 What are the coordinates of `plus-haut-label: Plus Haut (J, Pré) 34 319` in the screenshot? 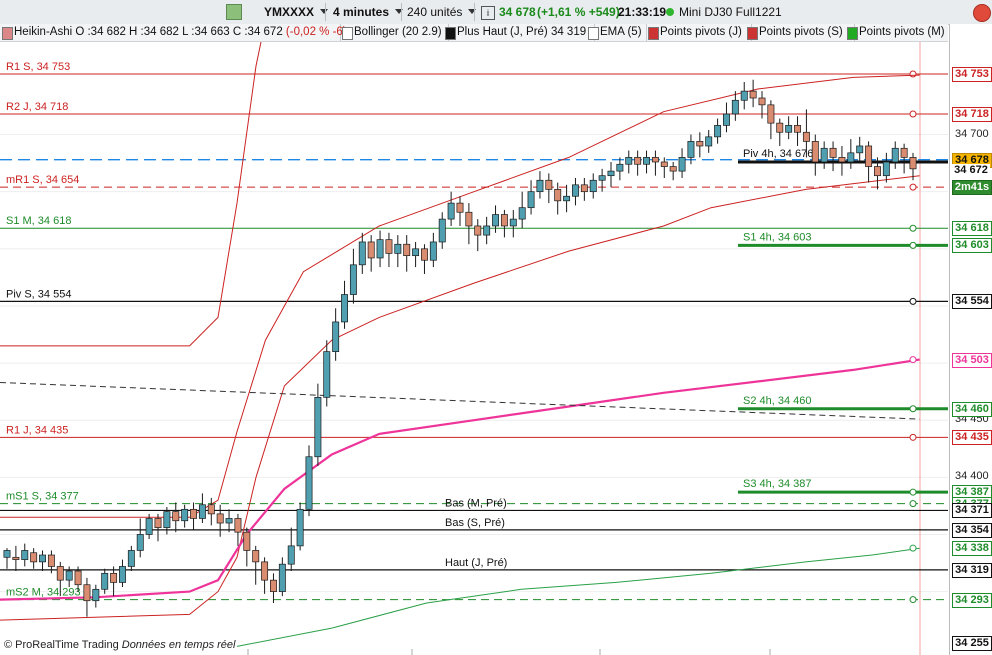 It's located at (522, 32).